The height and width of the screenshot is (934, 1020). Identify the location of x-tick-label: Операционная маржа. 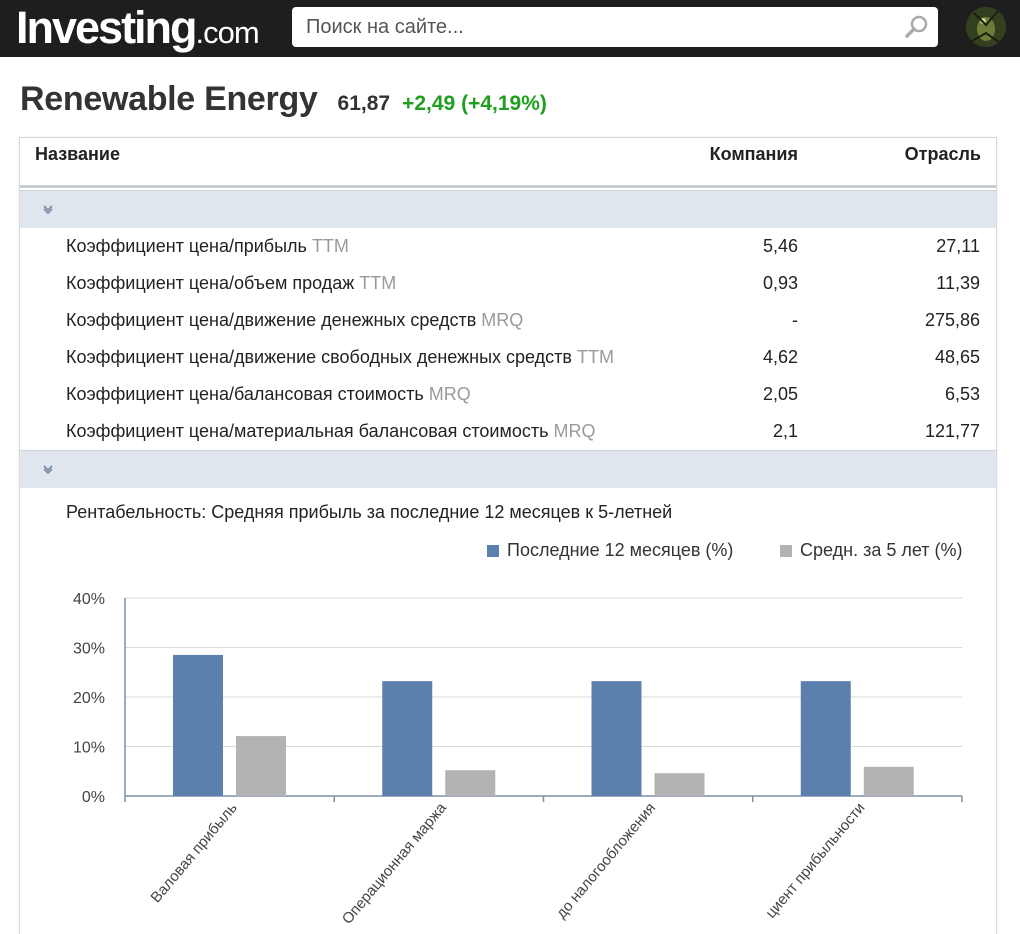
(395, 863).